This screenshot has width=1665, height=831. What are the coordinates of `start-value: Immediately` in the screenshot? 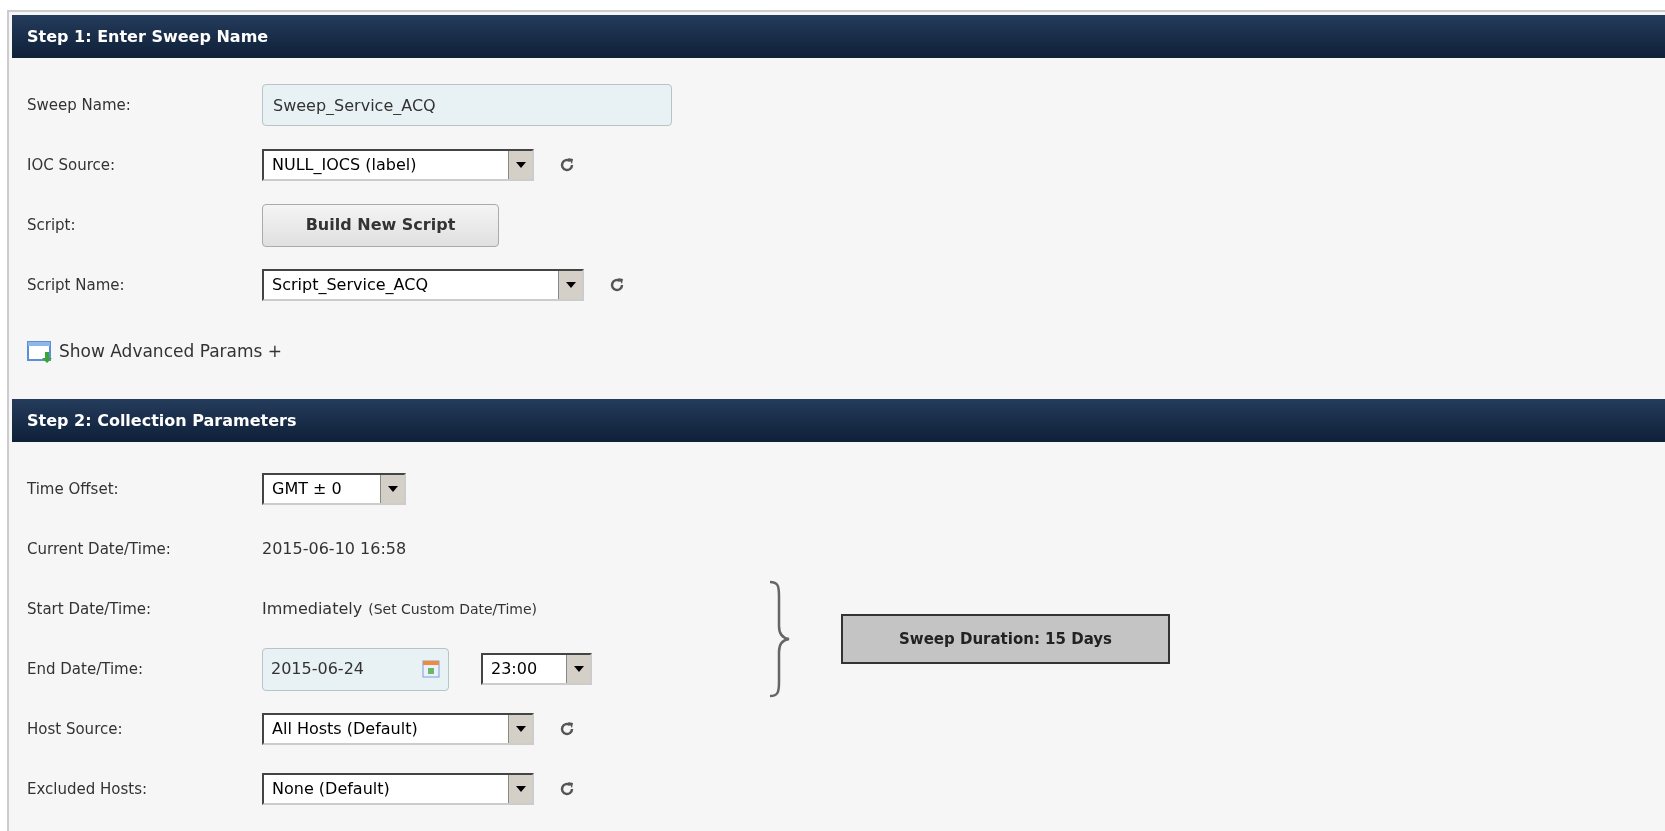 It's located at (312, 609).